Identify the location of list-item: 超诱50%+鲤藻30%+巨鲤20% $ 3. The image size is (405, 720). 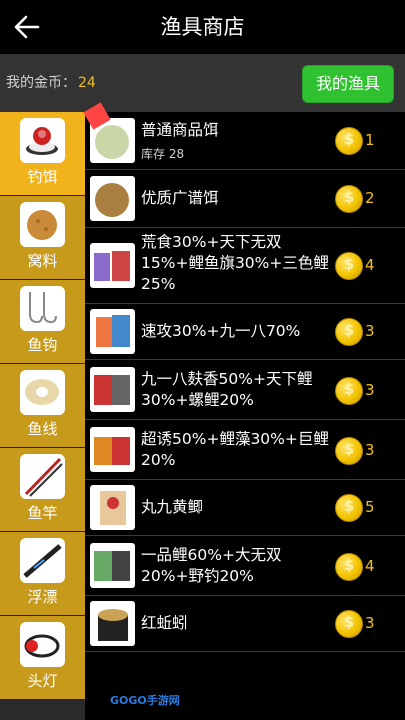
(245, 450).